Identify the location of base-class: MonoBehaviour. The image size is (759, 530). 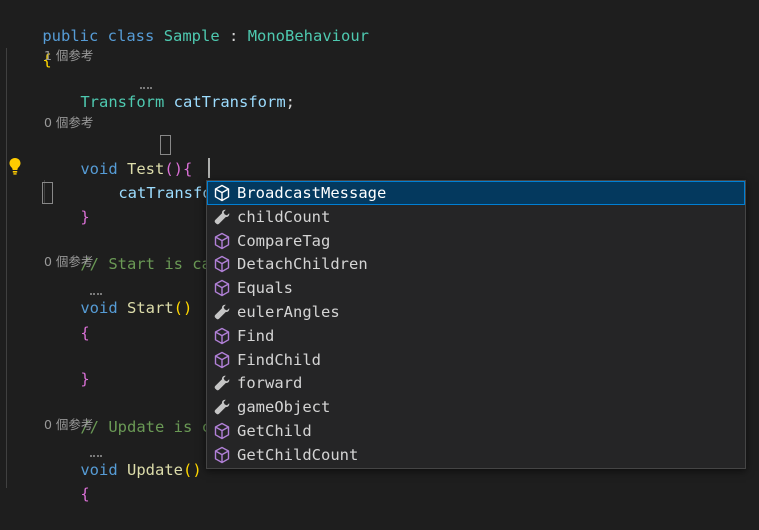
(308, 36).